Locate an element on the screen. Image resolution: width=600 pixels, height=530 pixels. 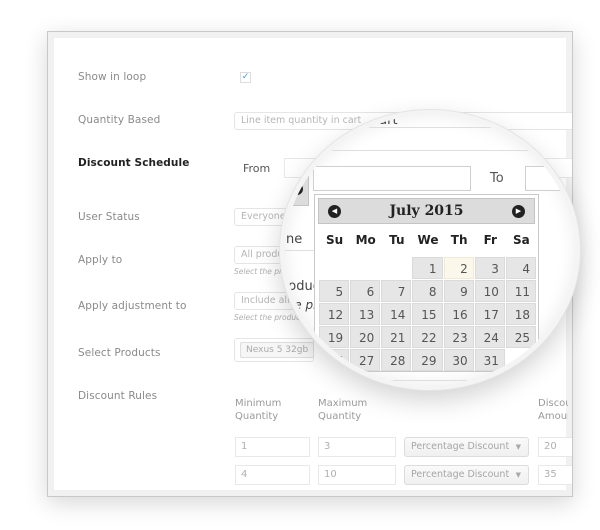
weekday-label: Sa is located at coordinates (521, 240).